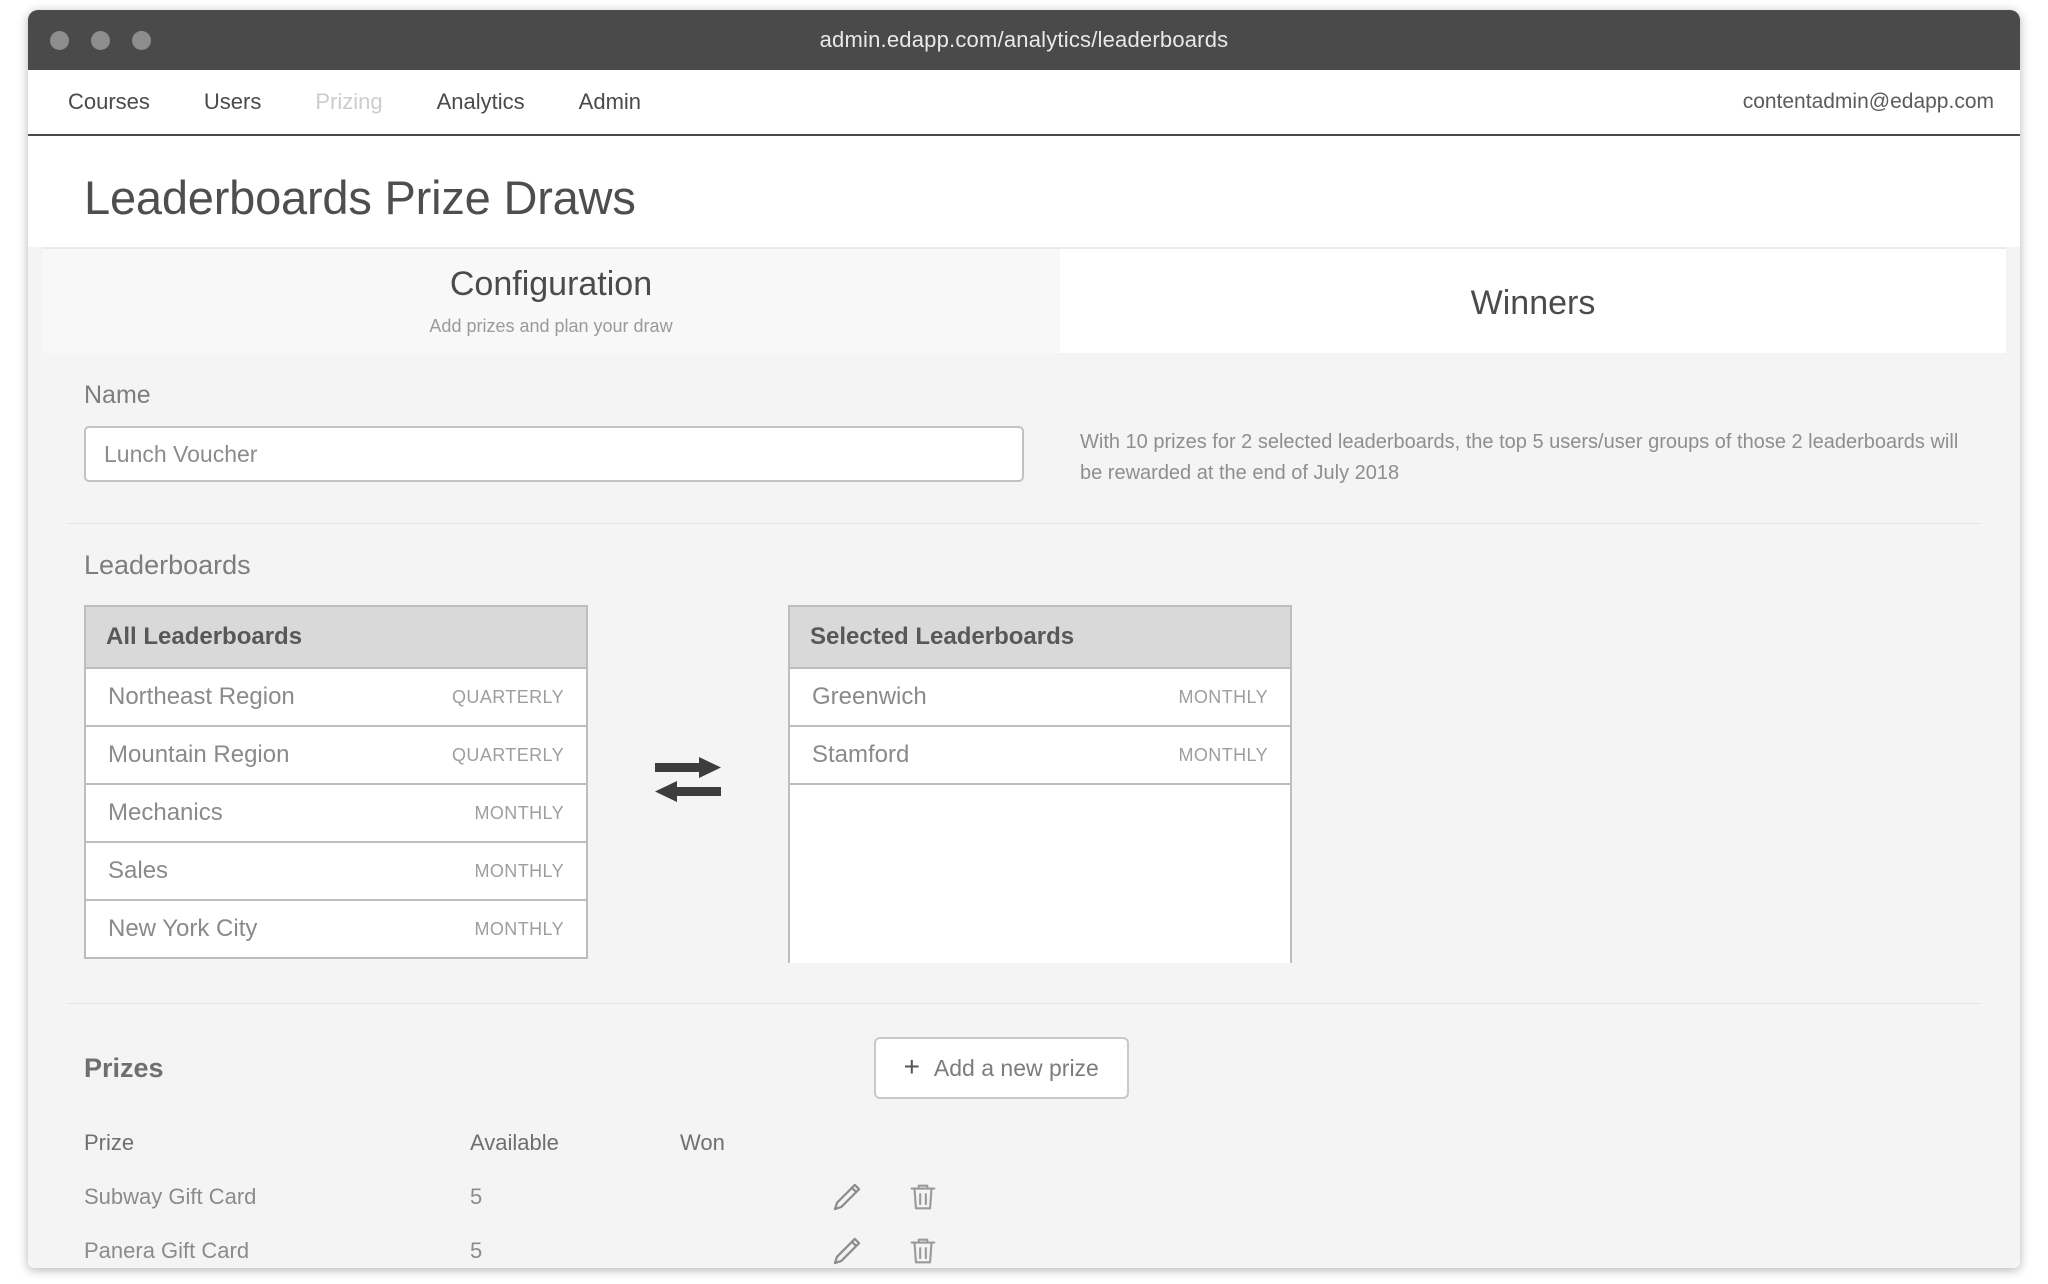  I want to click on list-item: New York City MONTHLY, so click(336, 928).